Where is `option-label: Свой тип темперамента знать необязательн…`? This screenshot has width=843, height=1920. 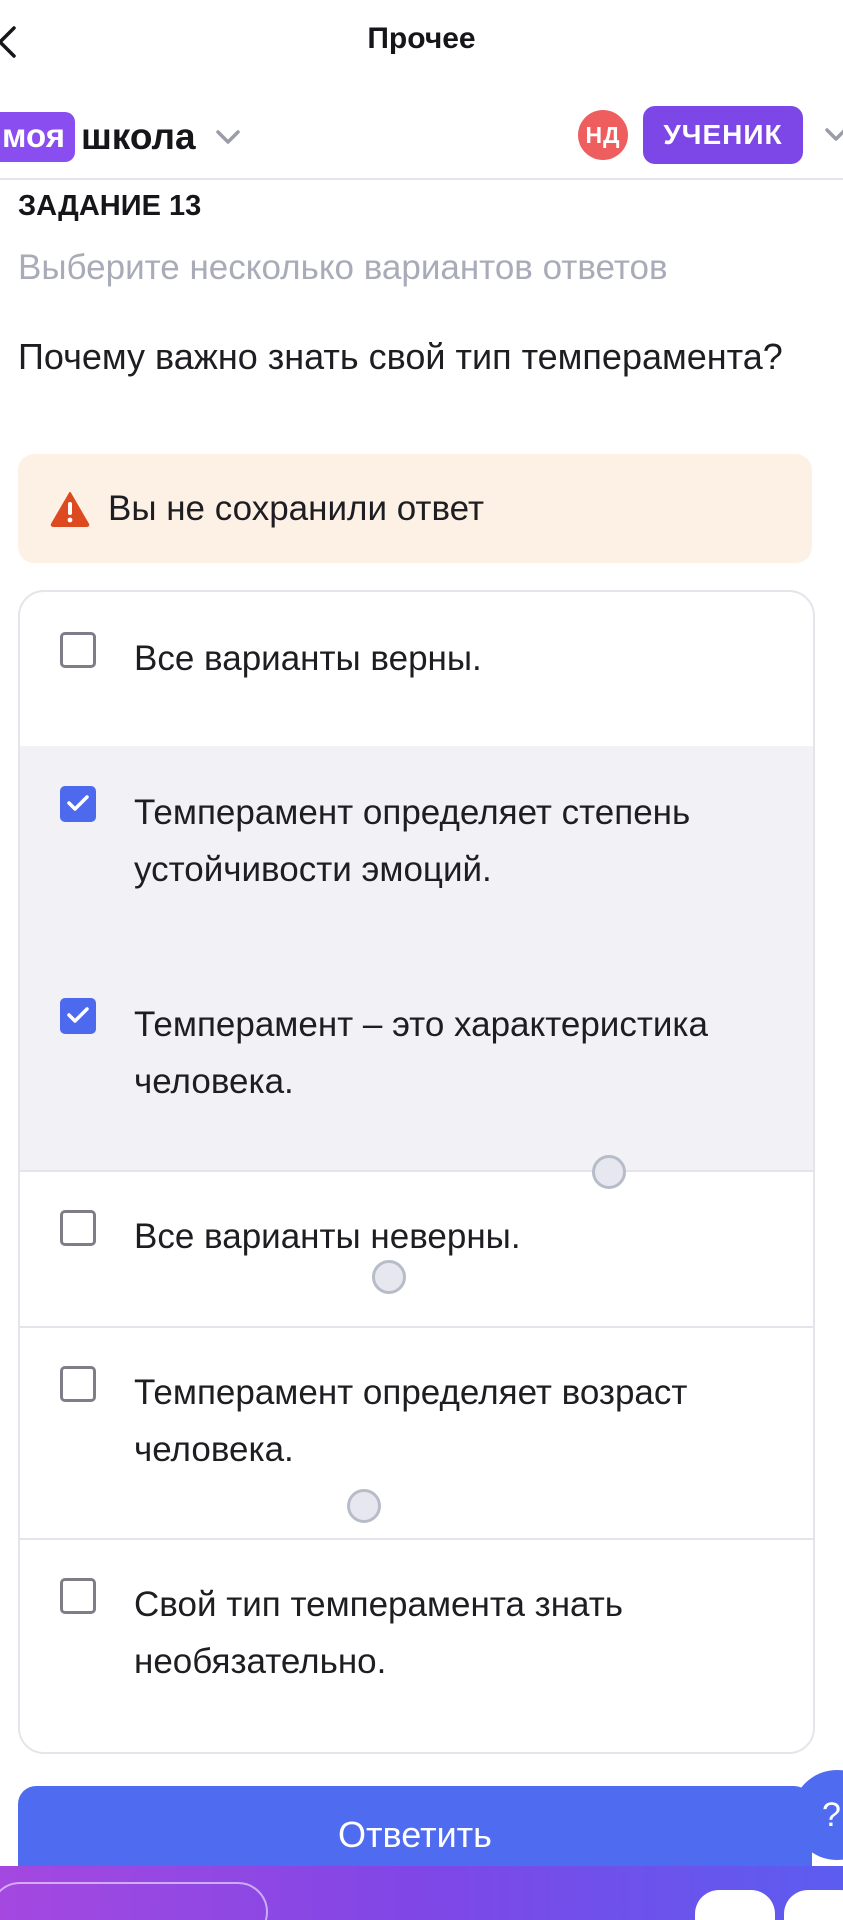
option-label: Свой тип темперамента знать необязательн… is located at coordinates (379, 1633).